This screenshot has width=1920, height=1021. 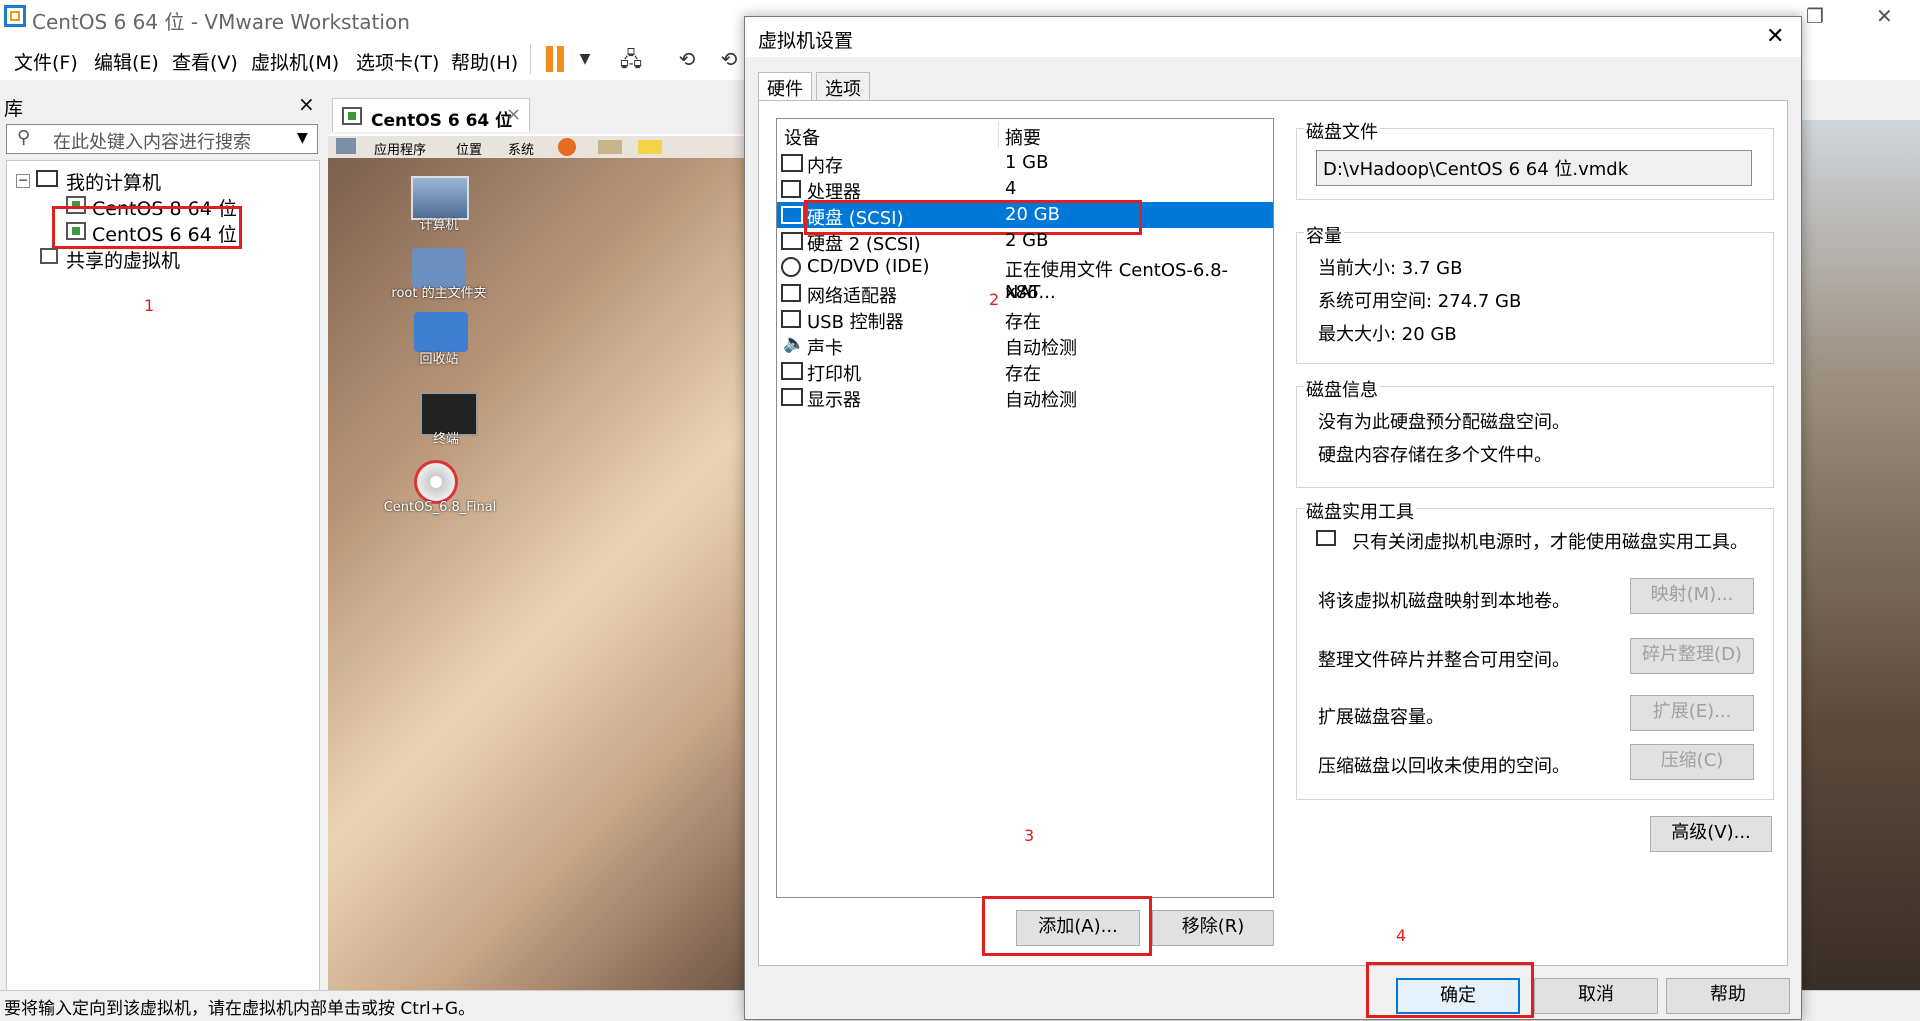 I want to click on device-row-sound: 🔈 声卡 自动检测, so click(x=1025, y=345).